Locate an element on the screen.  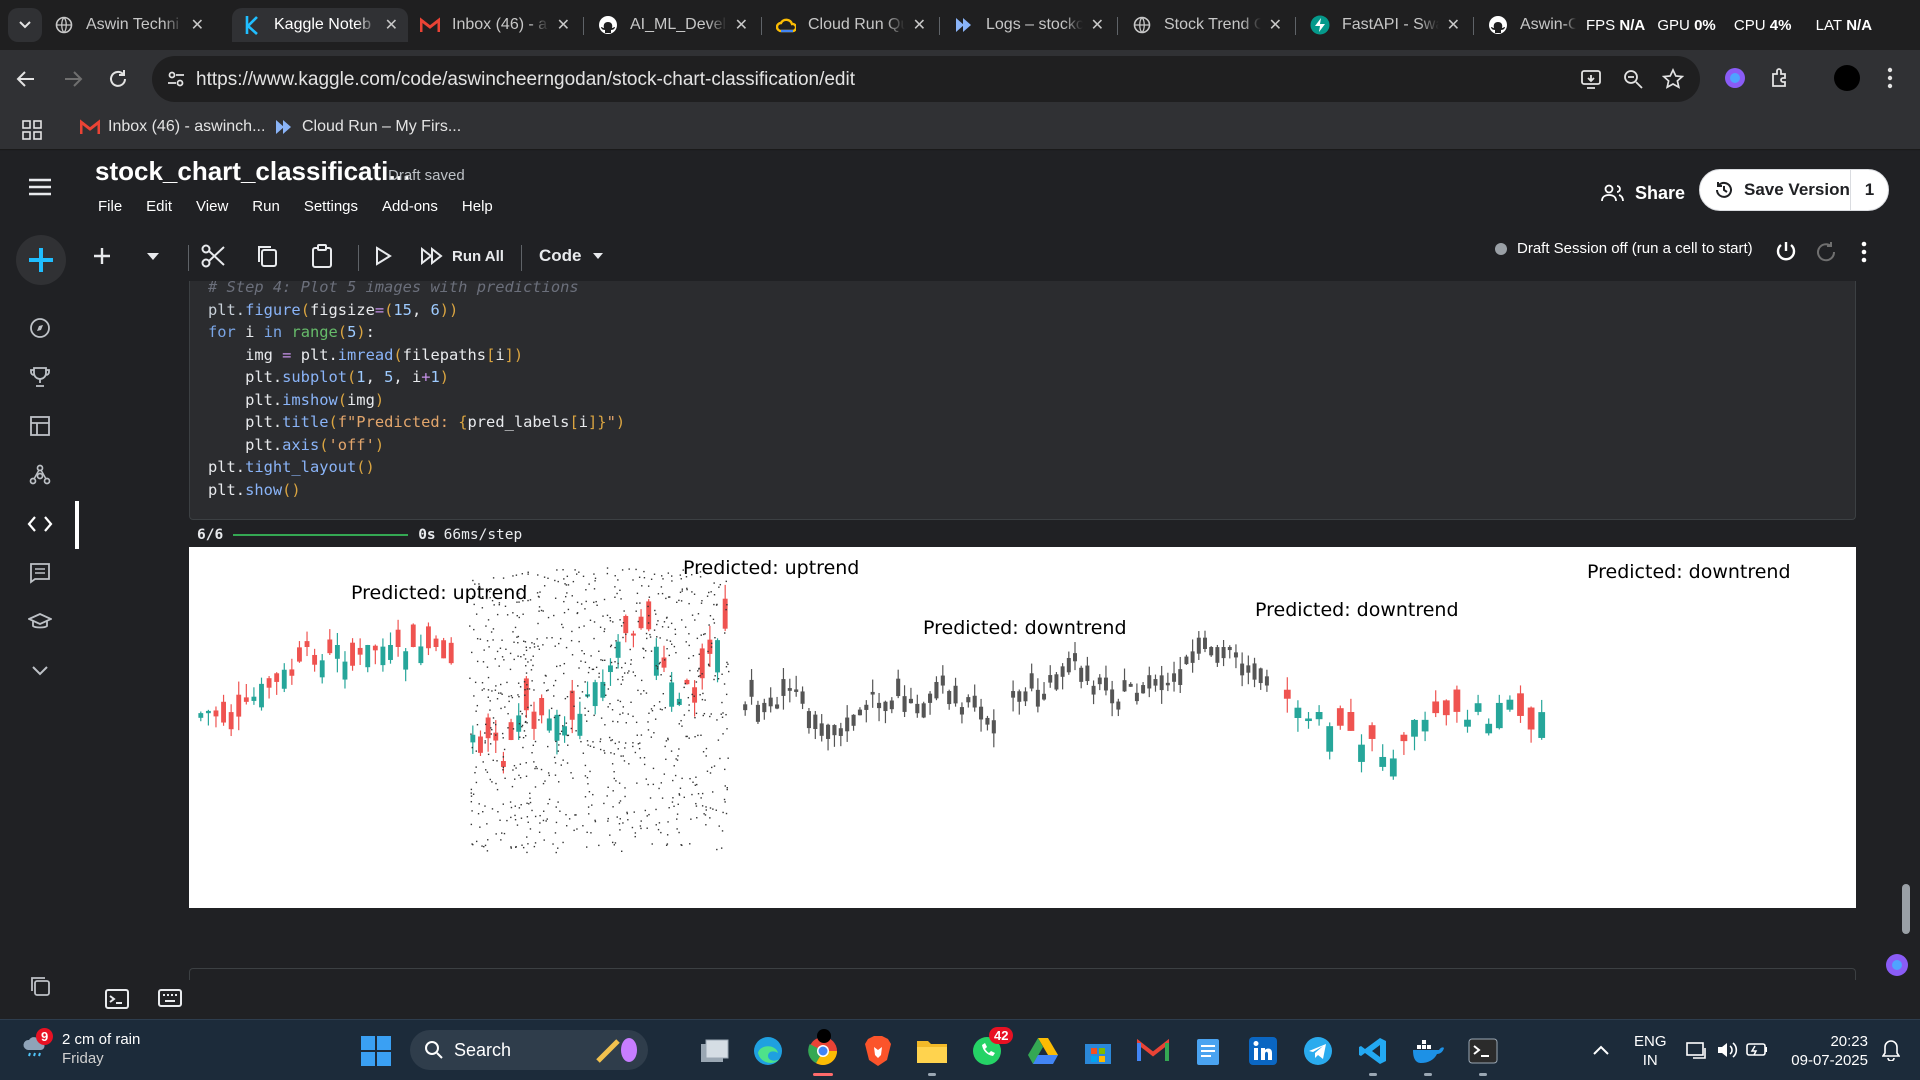
run-cell-button is located at coordinates (383, 256).